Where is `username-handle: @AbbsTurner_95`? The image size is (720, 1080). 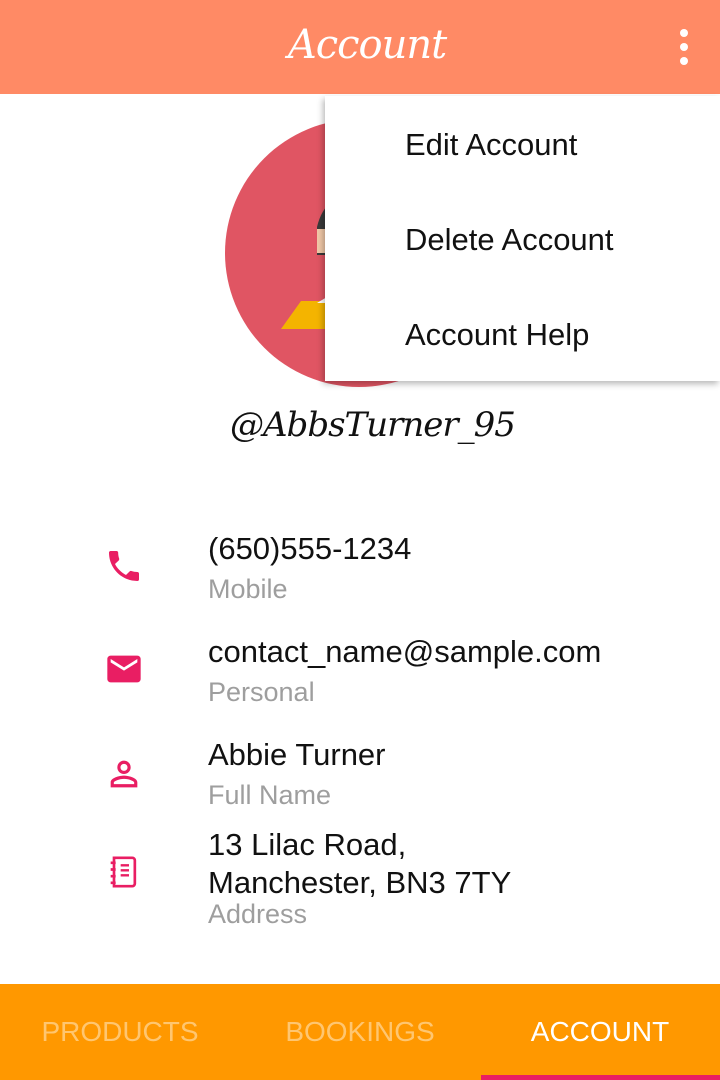 username-handle: @AbbsTurner_95 is located at coordinates (373, 425).